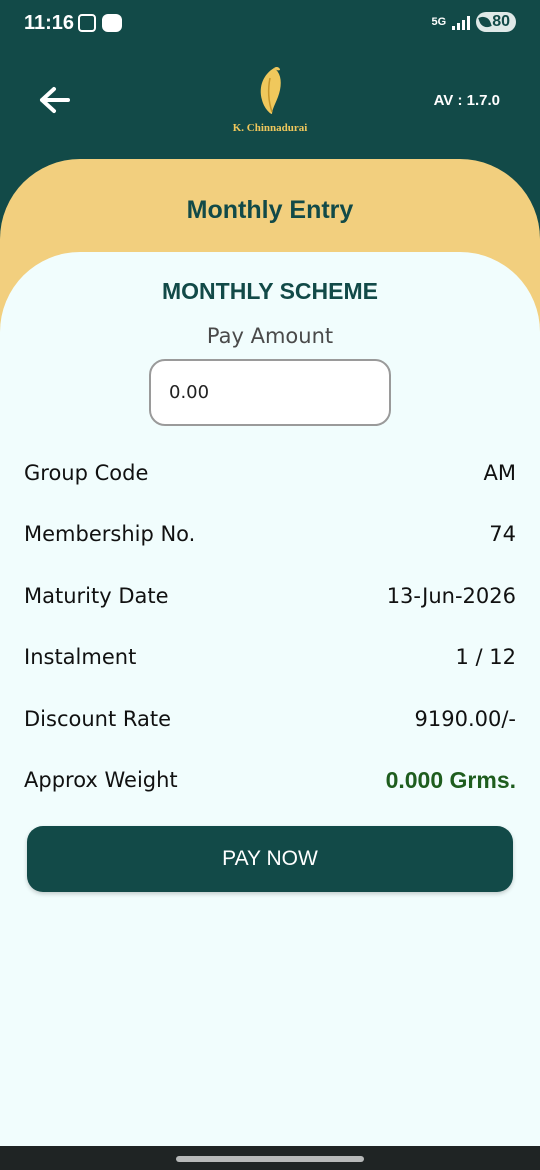 This screenshot has height=1170, width=540. Describe the element at coordinates (101, 780) in the screenshot. I see `detail-label: Approx Weight` at that location.